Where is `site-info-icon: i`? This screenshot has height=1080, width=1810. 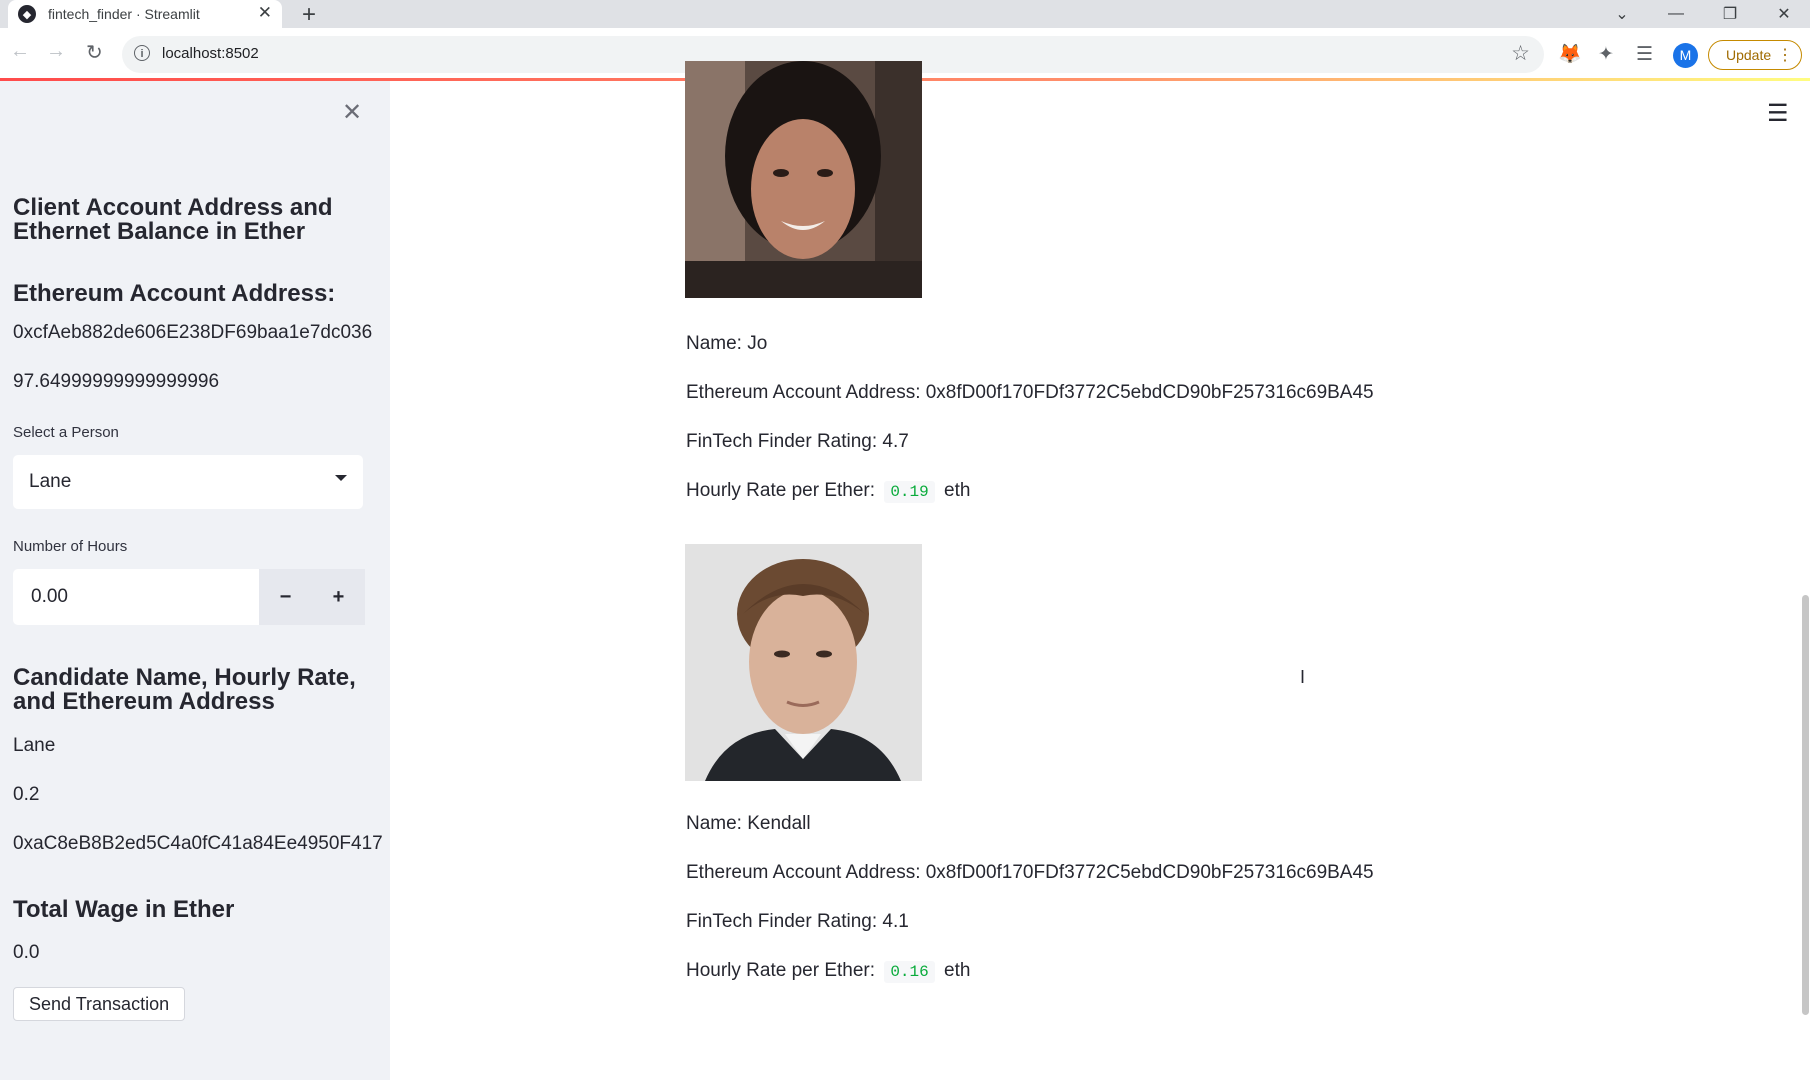 site-info-icon: i is located at coordinates (142, 53).